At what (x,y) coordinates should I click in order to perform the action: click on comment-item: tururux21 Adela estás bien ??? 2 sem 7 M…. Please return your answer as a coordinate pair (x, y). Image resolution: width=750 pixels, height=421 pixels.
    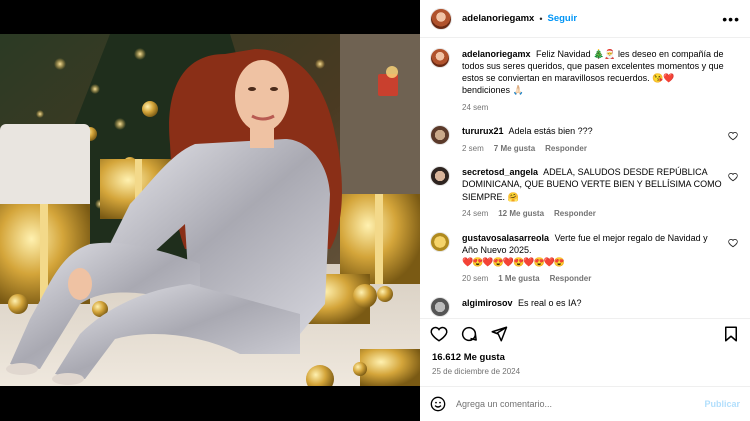
    Looking at the image, I should click on (585, 139).